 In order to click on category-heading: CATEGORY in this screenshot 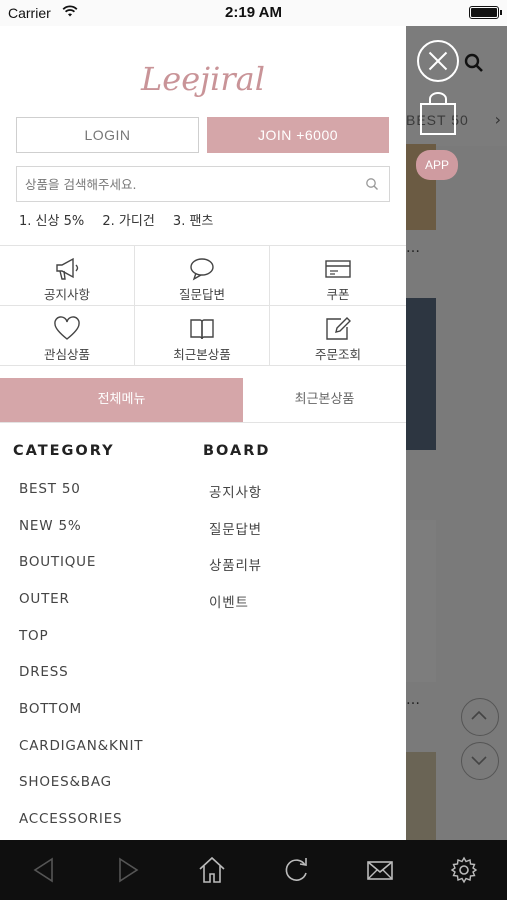, I will do `click(64, 451)`.